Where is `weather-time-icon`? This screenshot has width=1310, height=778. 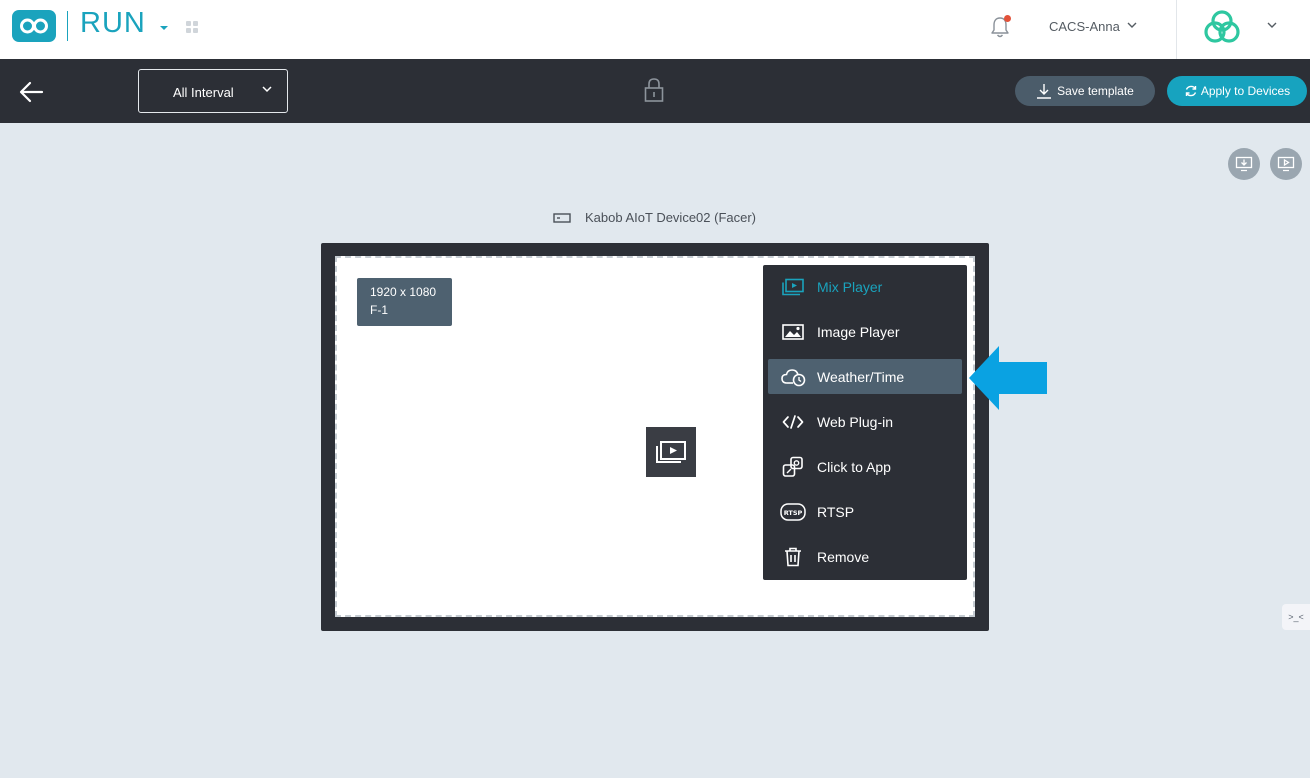
weather-time-icon is located at coordinates (793, 377).